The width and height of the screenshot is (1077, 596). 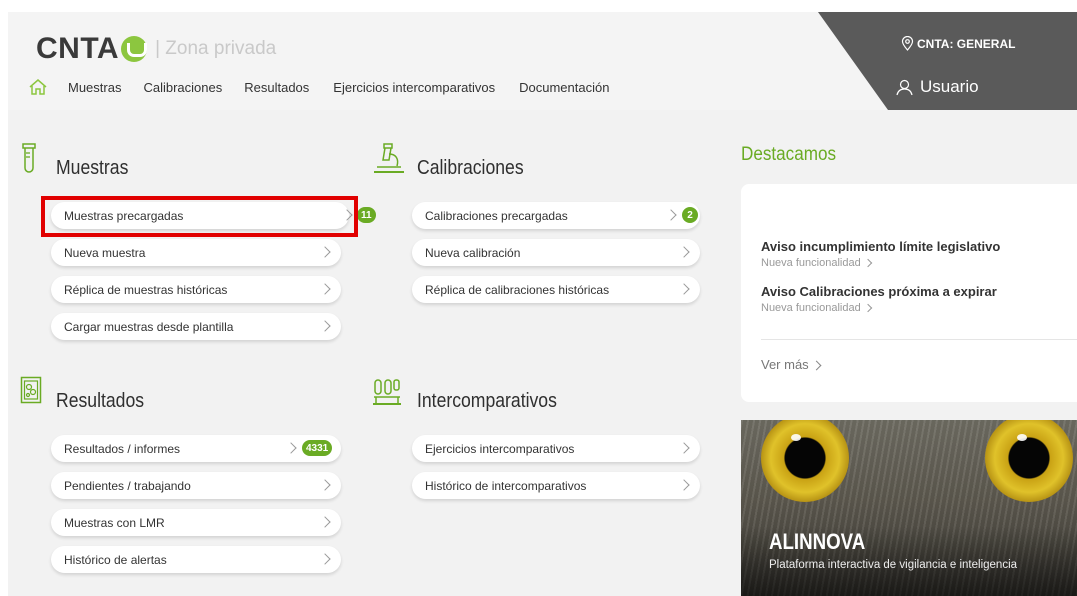 I want to click on menu-ejercicios-intercomparativos: Ejercicios intercomparativos, so click(x=556, y=448).